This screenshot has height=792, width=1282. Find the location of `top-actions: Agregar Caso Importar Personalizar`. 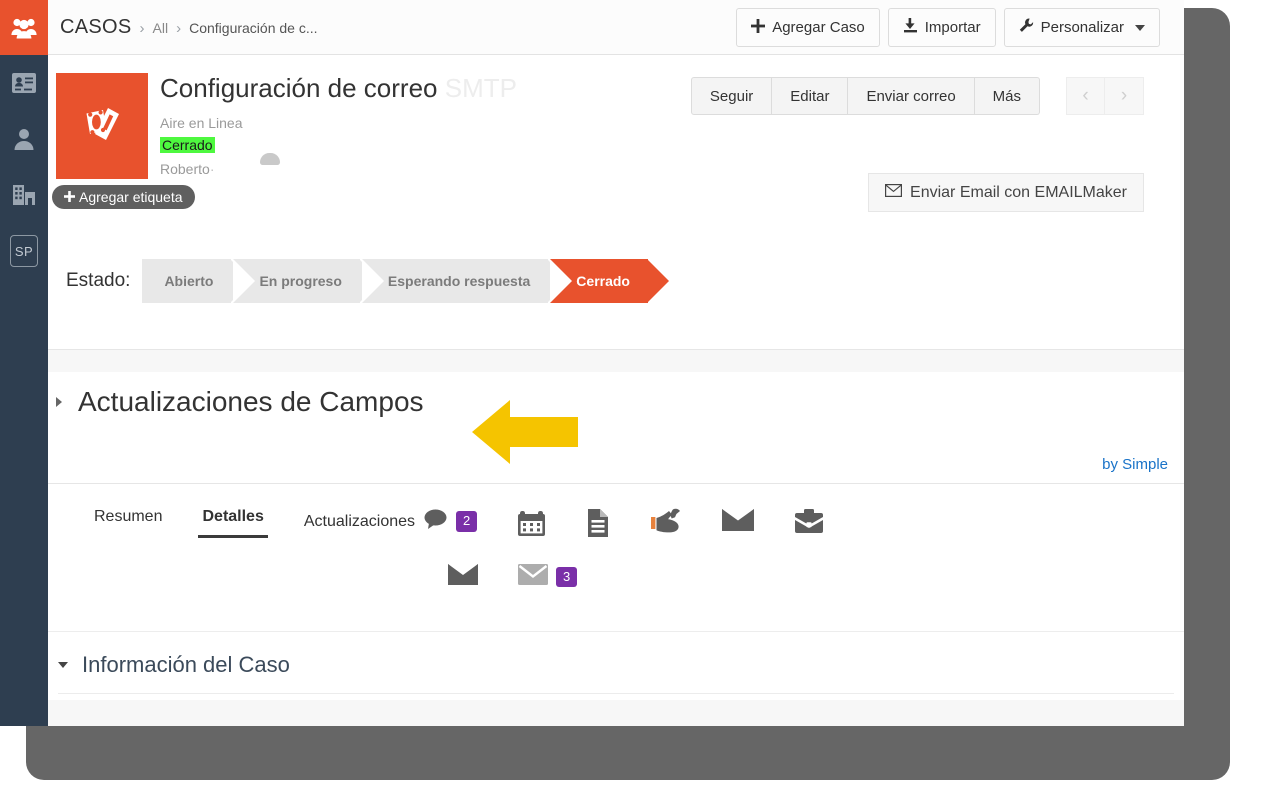

top-actions: Agregar Caso Importar Personalizar is located at coordinates (948, 27).